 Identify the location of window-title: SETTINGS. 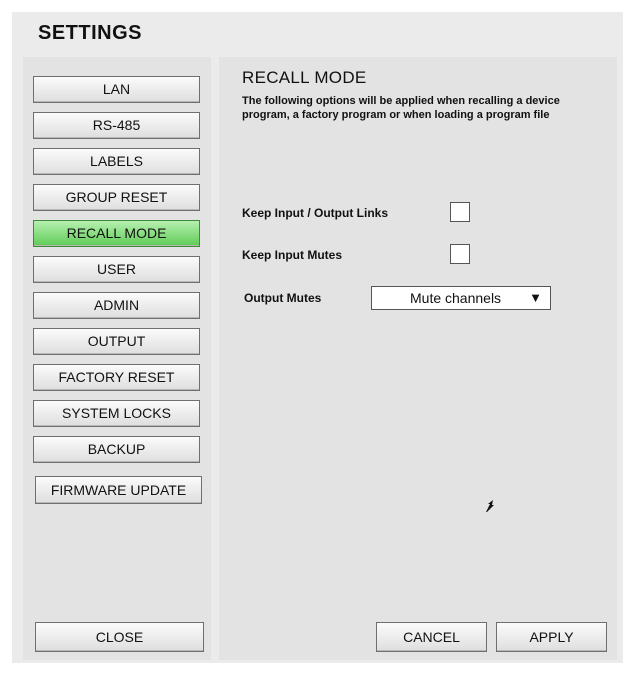
(90, 33).